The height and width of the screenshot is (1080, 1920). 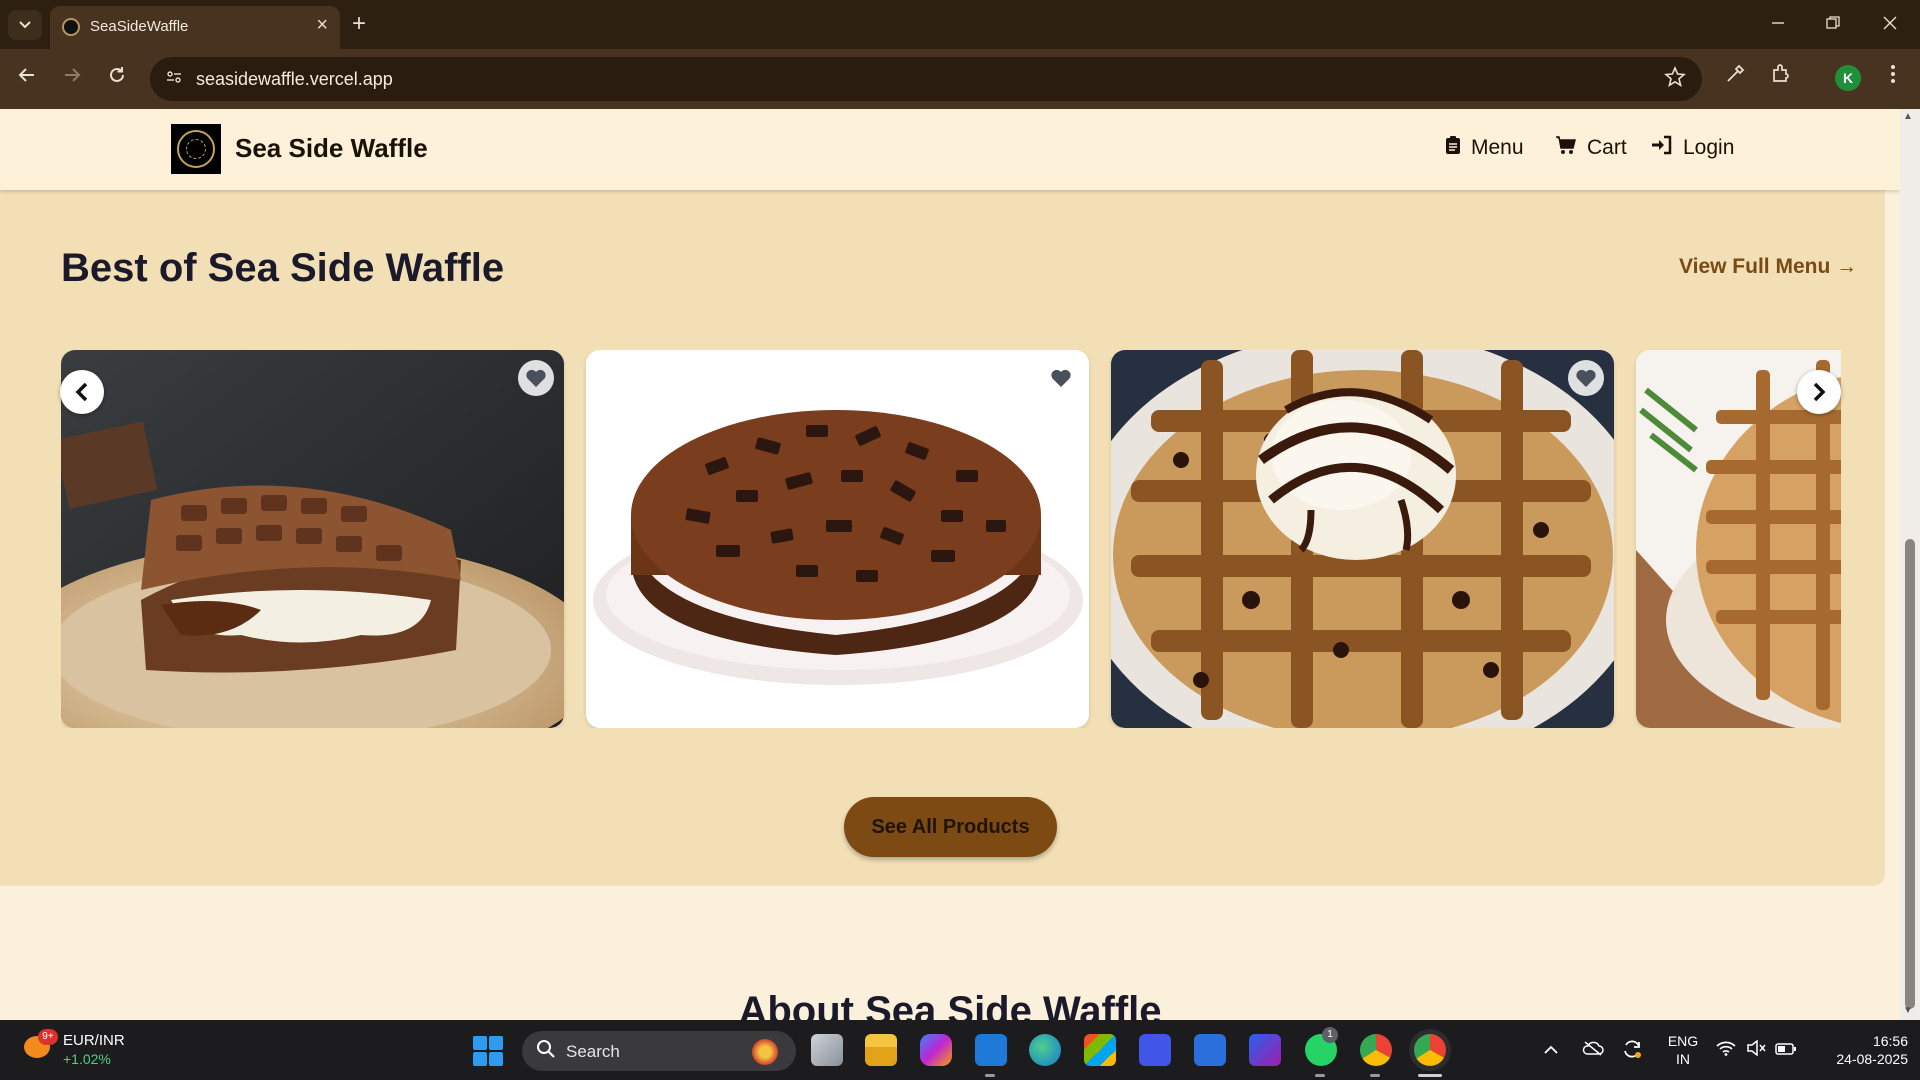 What do you see at coordinates (94, 1040) in the screenshot?
I see `ticker-name: EUR/INR` at bounding box center [94, 1040].